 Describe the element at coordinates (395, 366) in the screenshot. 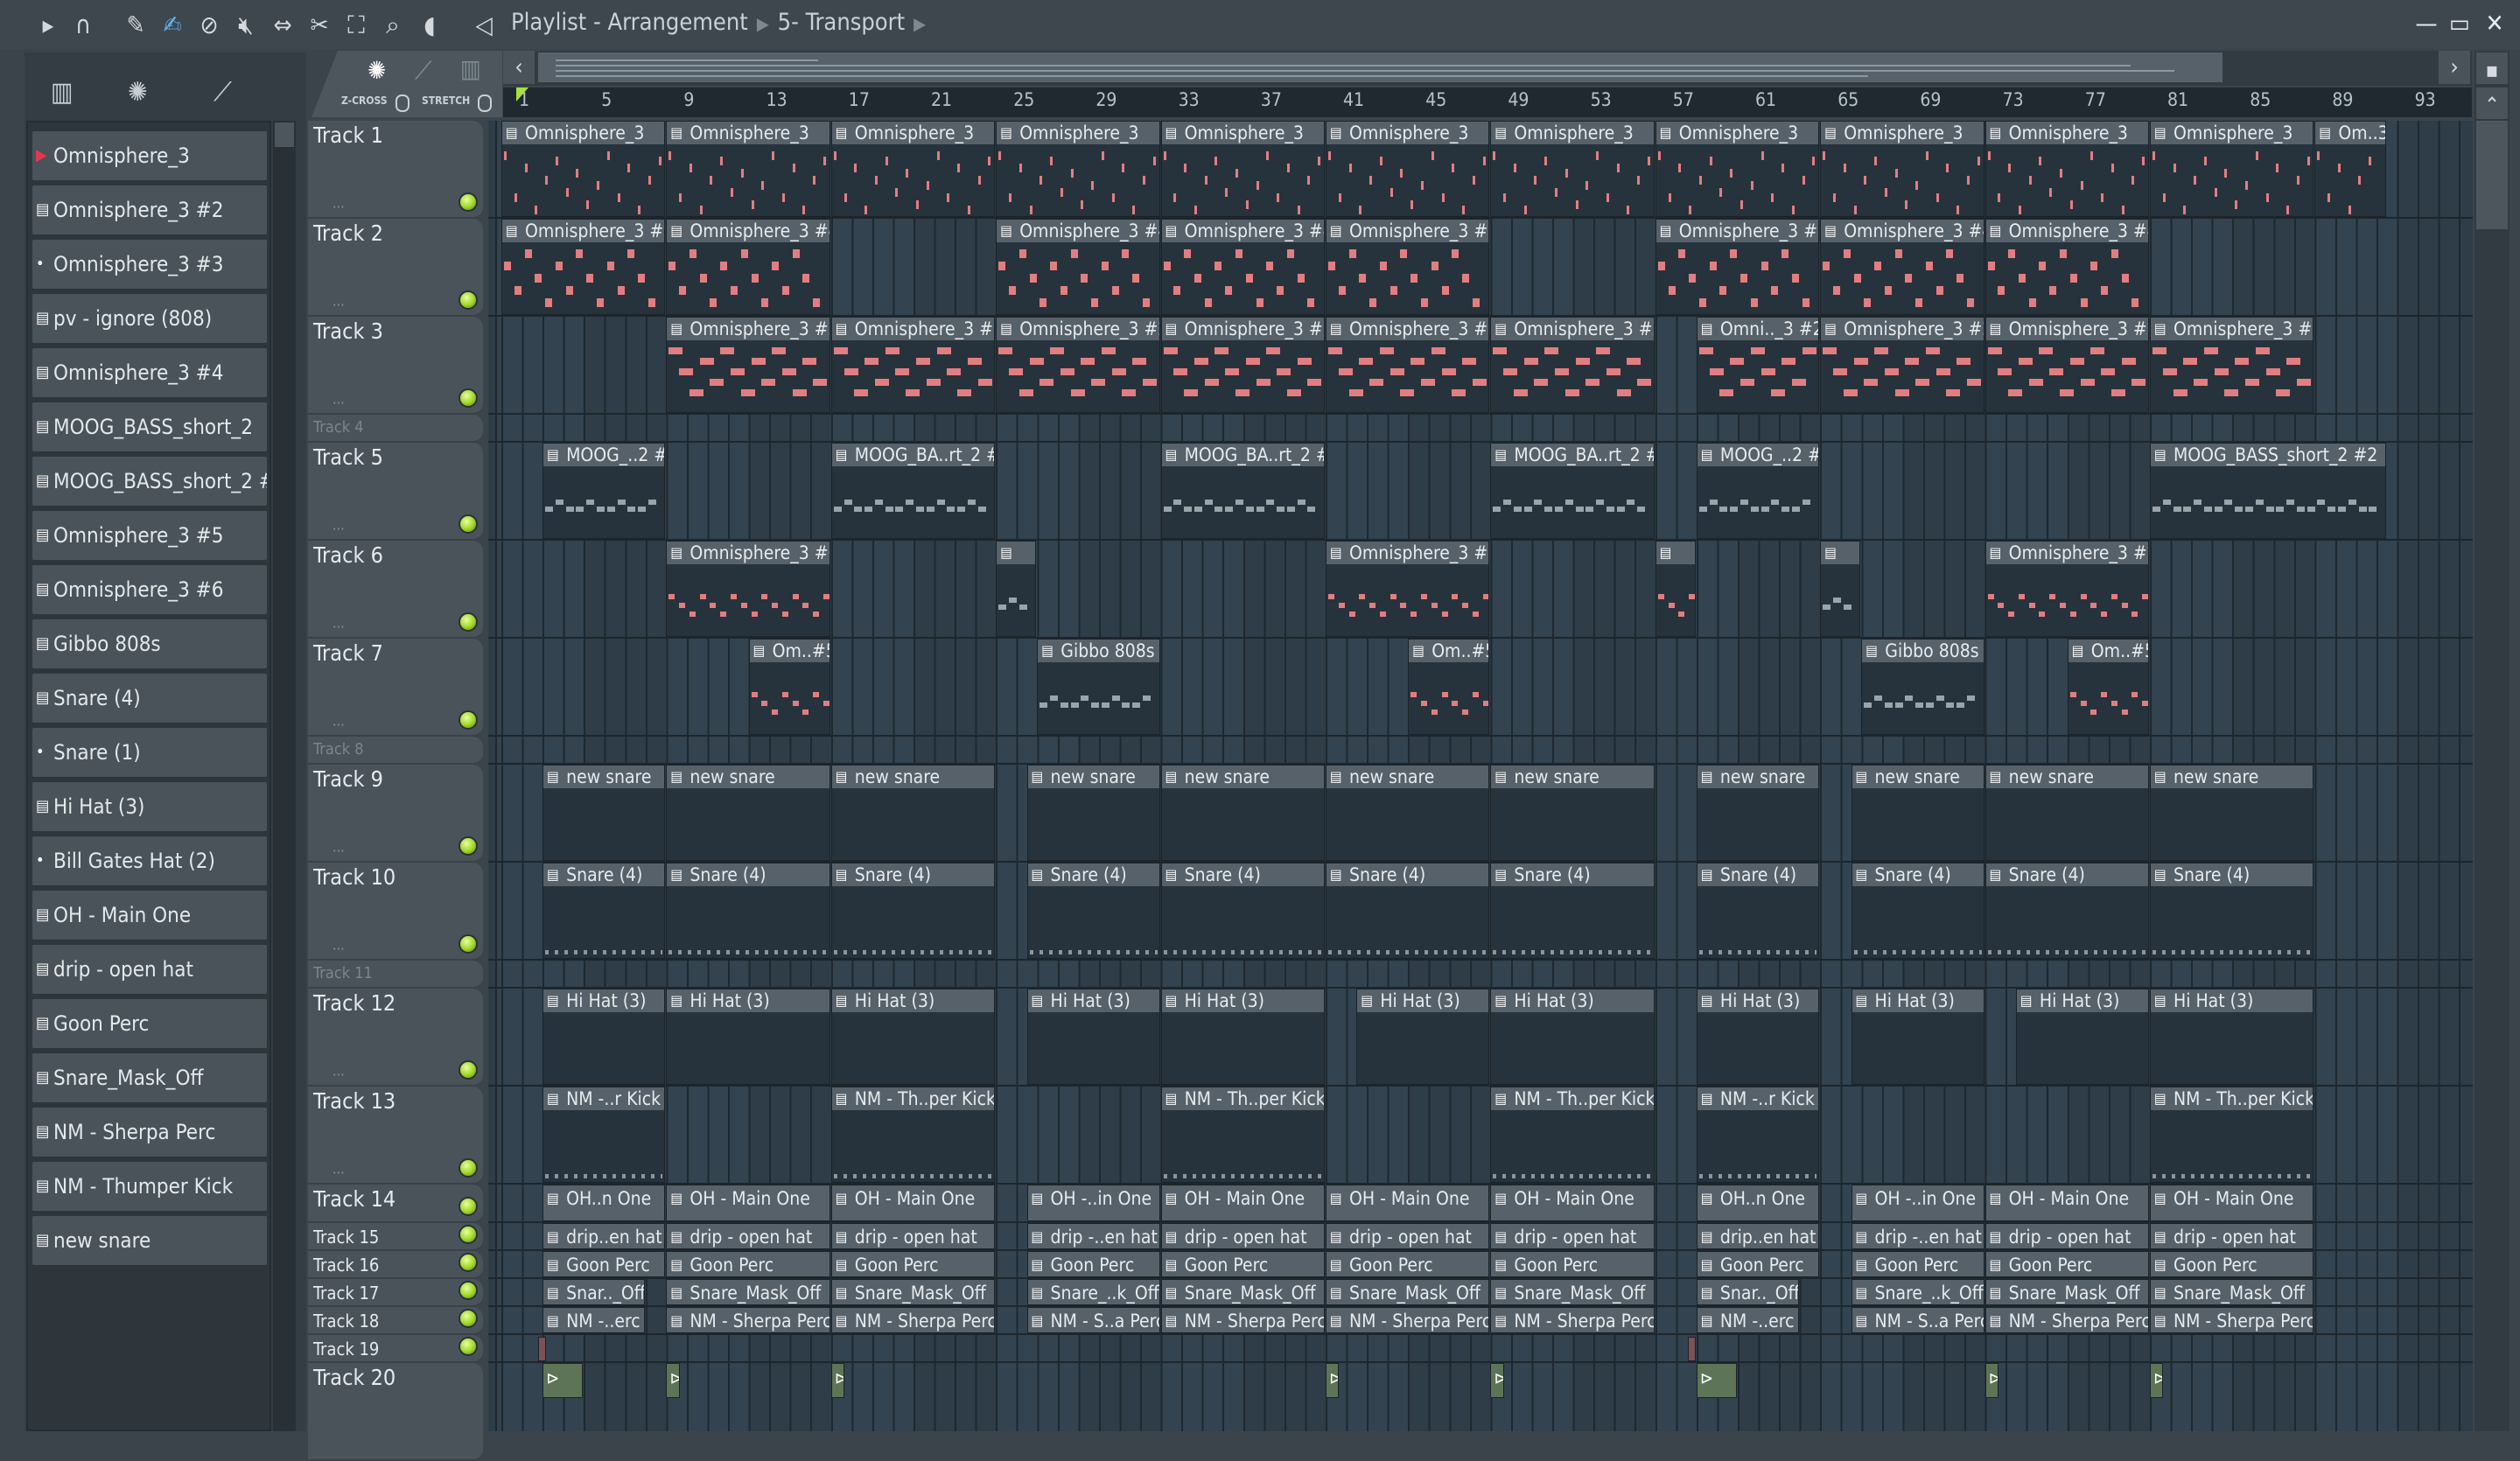

I see `track-header: Track 3 ···` at that location.